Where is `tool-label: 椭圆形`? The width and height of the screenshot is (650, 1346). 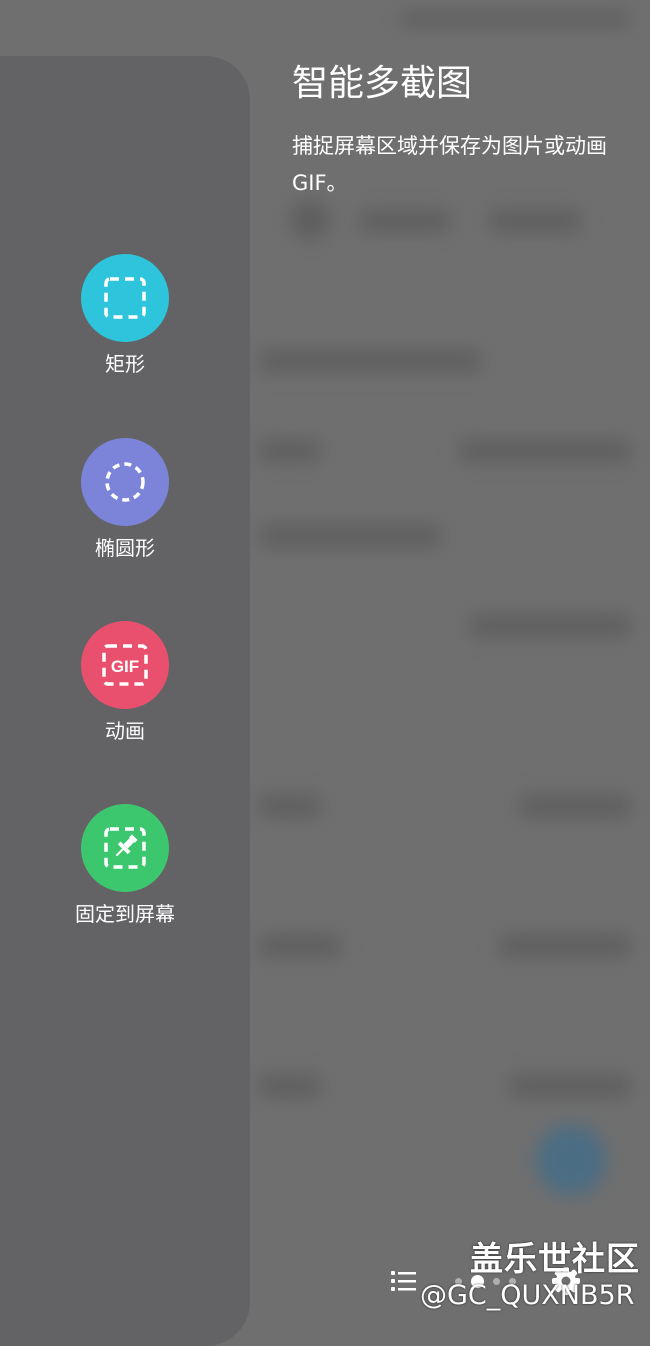 tool-label: 椭圆形 is located at coordinates (125, 548).